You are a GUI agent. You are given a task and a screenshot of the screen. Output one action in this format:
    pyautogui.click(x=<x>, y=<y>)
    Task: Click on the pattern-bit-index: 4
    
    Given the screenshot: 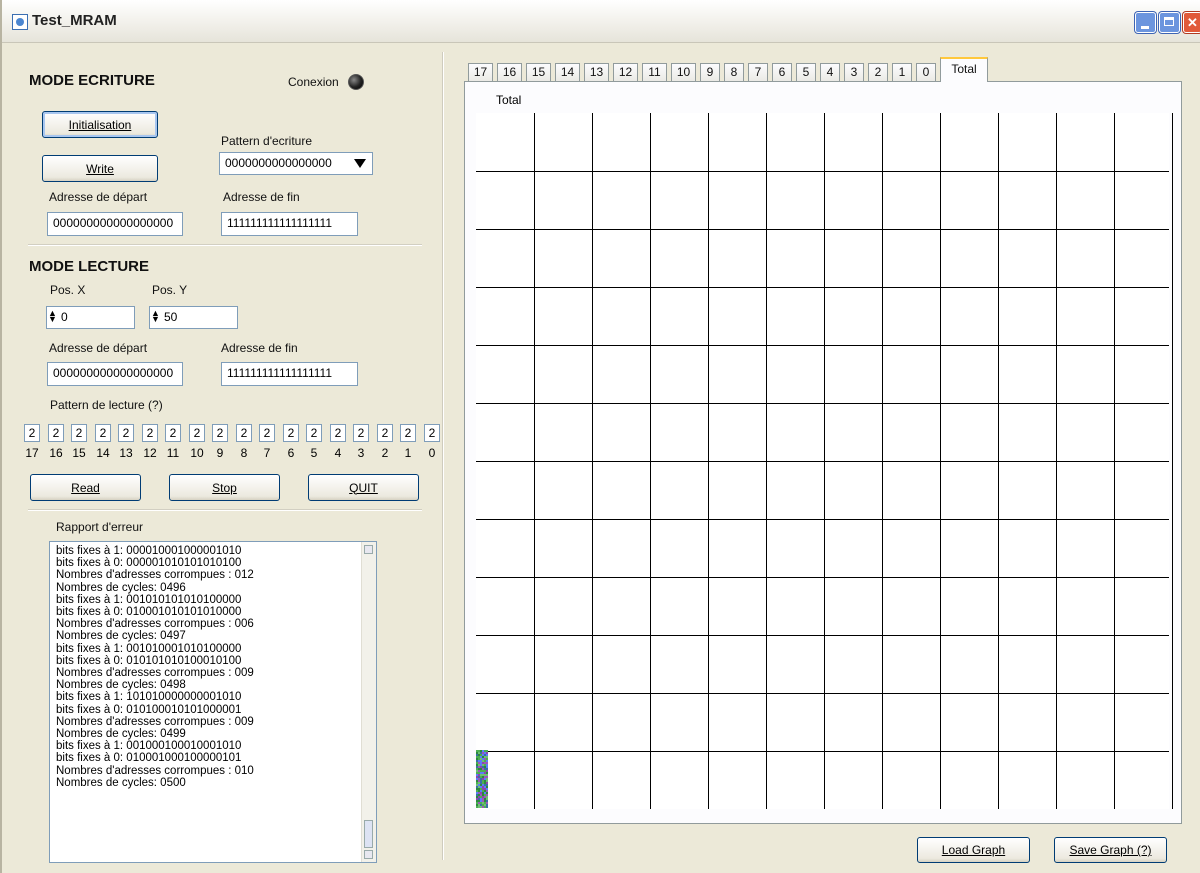 What is the action you would take?
    pyautogui.click(x=338, y=453)
    